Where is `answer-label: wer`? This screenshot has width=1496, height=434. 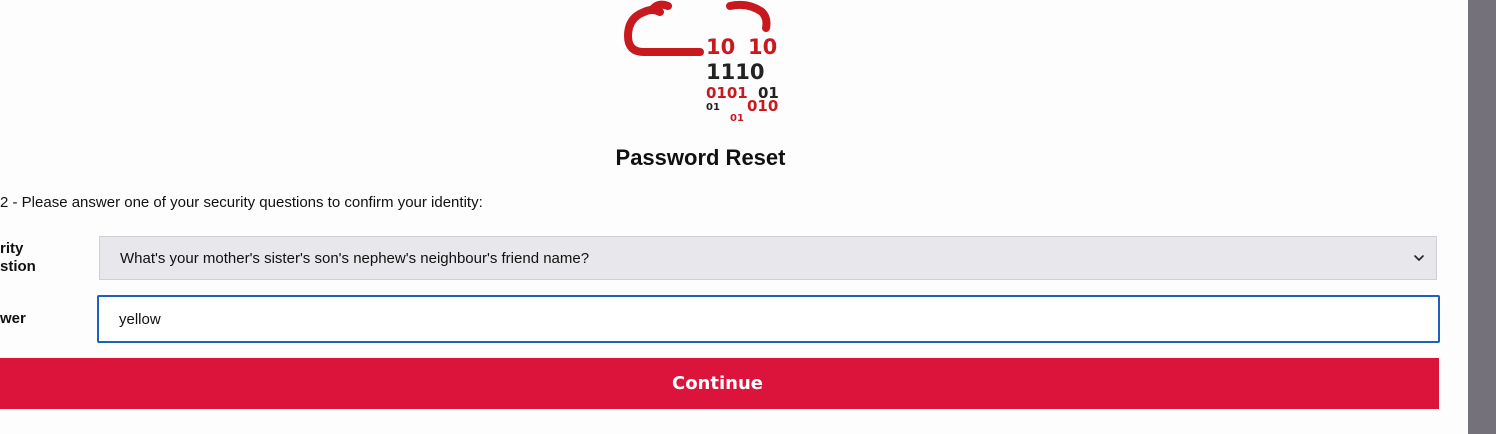
answer-label: wer is located at coordinates (13, 318).